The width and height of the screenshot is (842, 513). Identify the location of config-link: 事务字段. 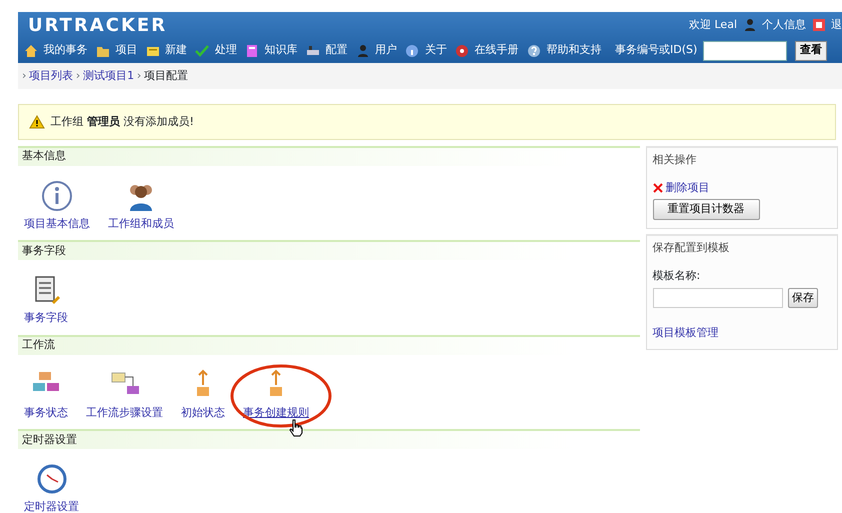
(46, 300).